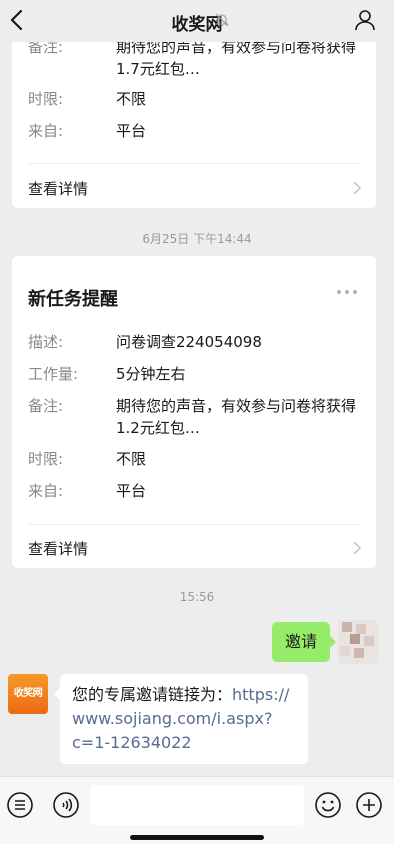  I want to click on sent-message-bubble: 邀请, so click(304, 642).